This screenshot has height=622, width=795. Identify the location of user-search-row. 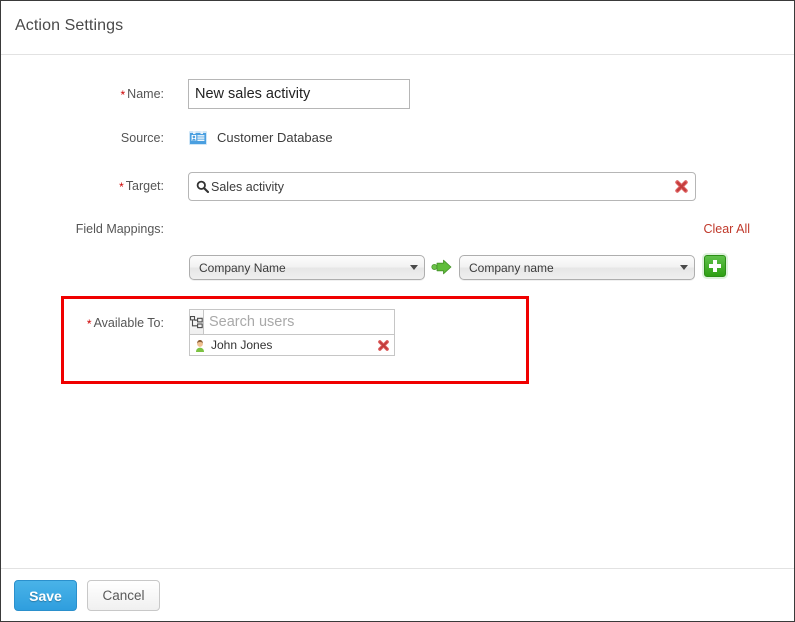
(295, 322).